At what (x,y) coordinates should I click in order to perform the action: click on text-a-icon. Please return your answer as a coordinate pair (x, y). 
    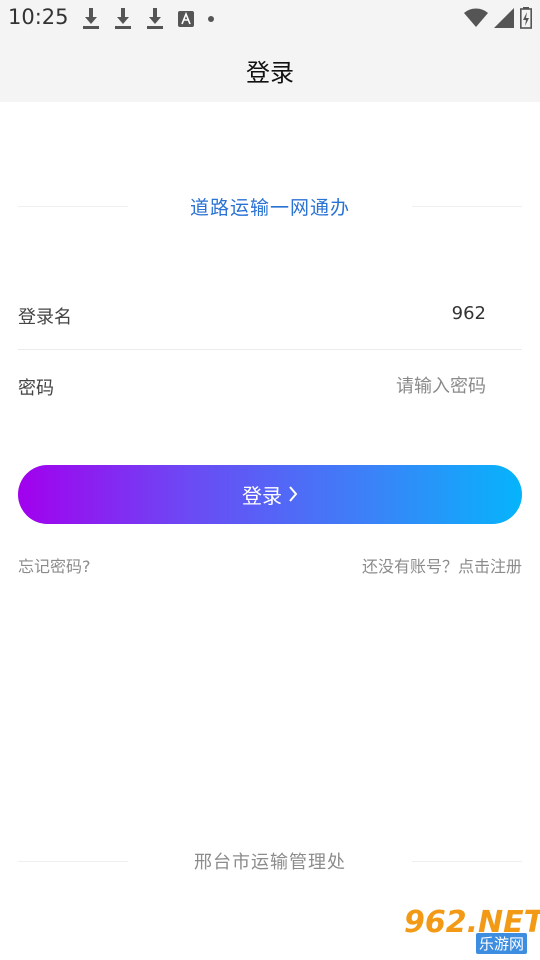
    Looking at the image, I should click on (186, 19).